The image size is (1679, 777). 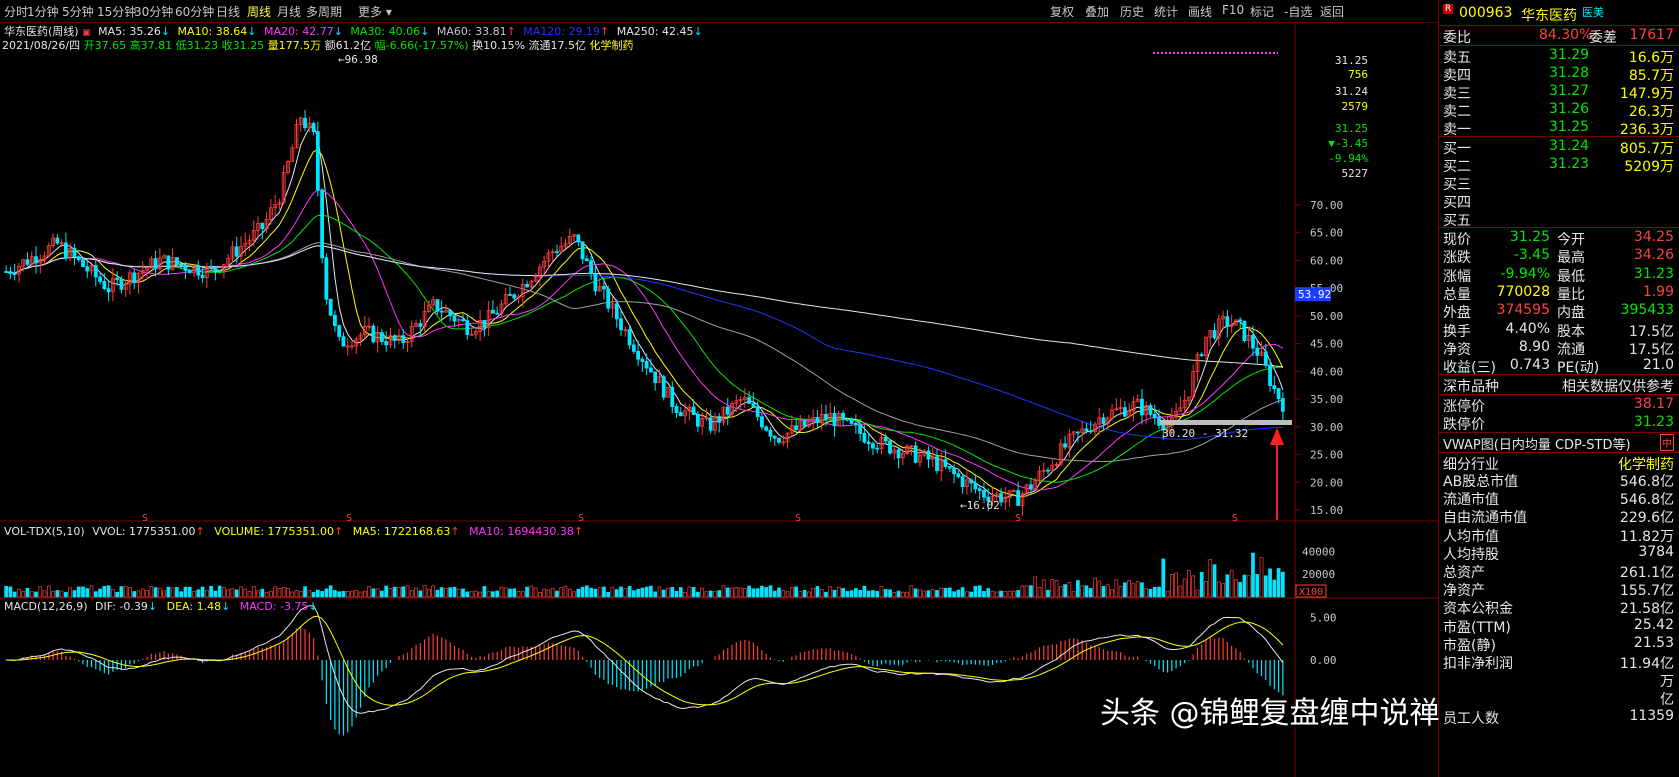 I want to click on stat-row: 换手 4.40% 股本 17.5亿, so click(x=1559, y=330).